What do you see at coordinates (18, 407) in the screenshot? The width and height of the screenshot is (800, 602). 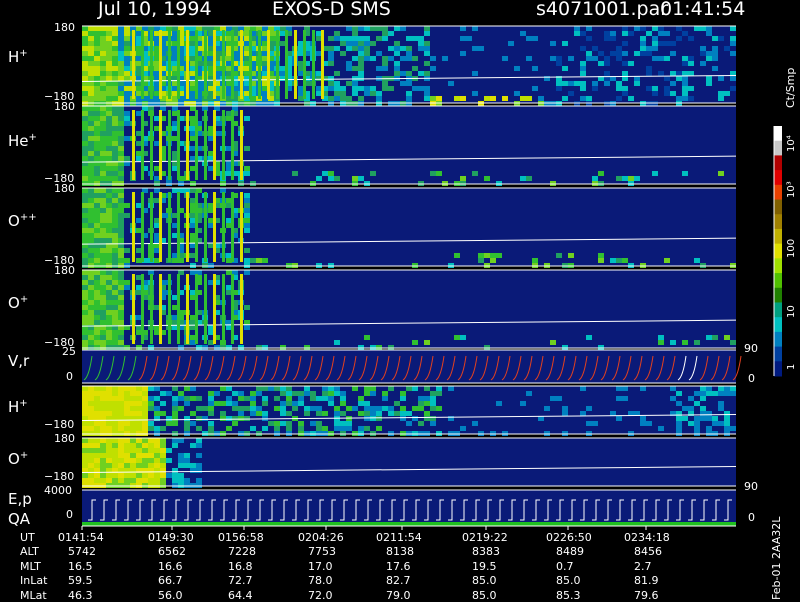 I see `panel-label-h-plus-2: H+` at bounding box center [18, 407].